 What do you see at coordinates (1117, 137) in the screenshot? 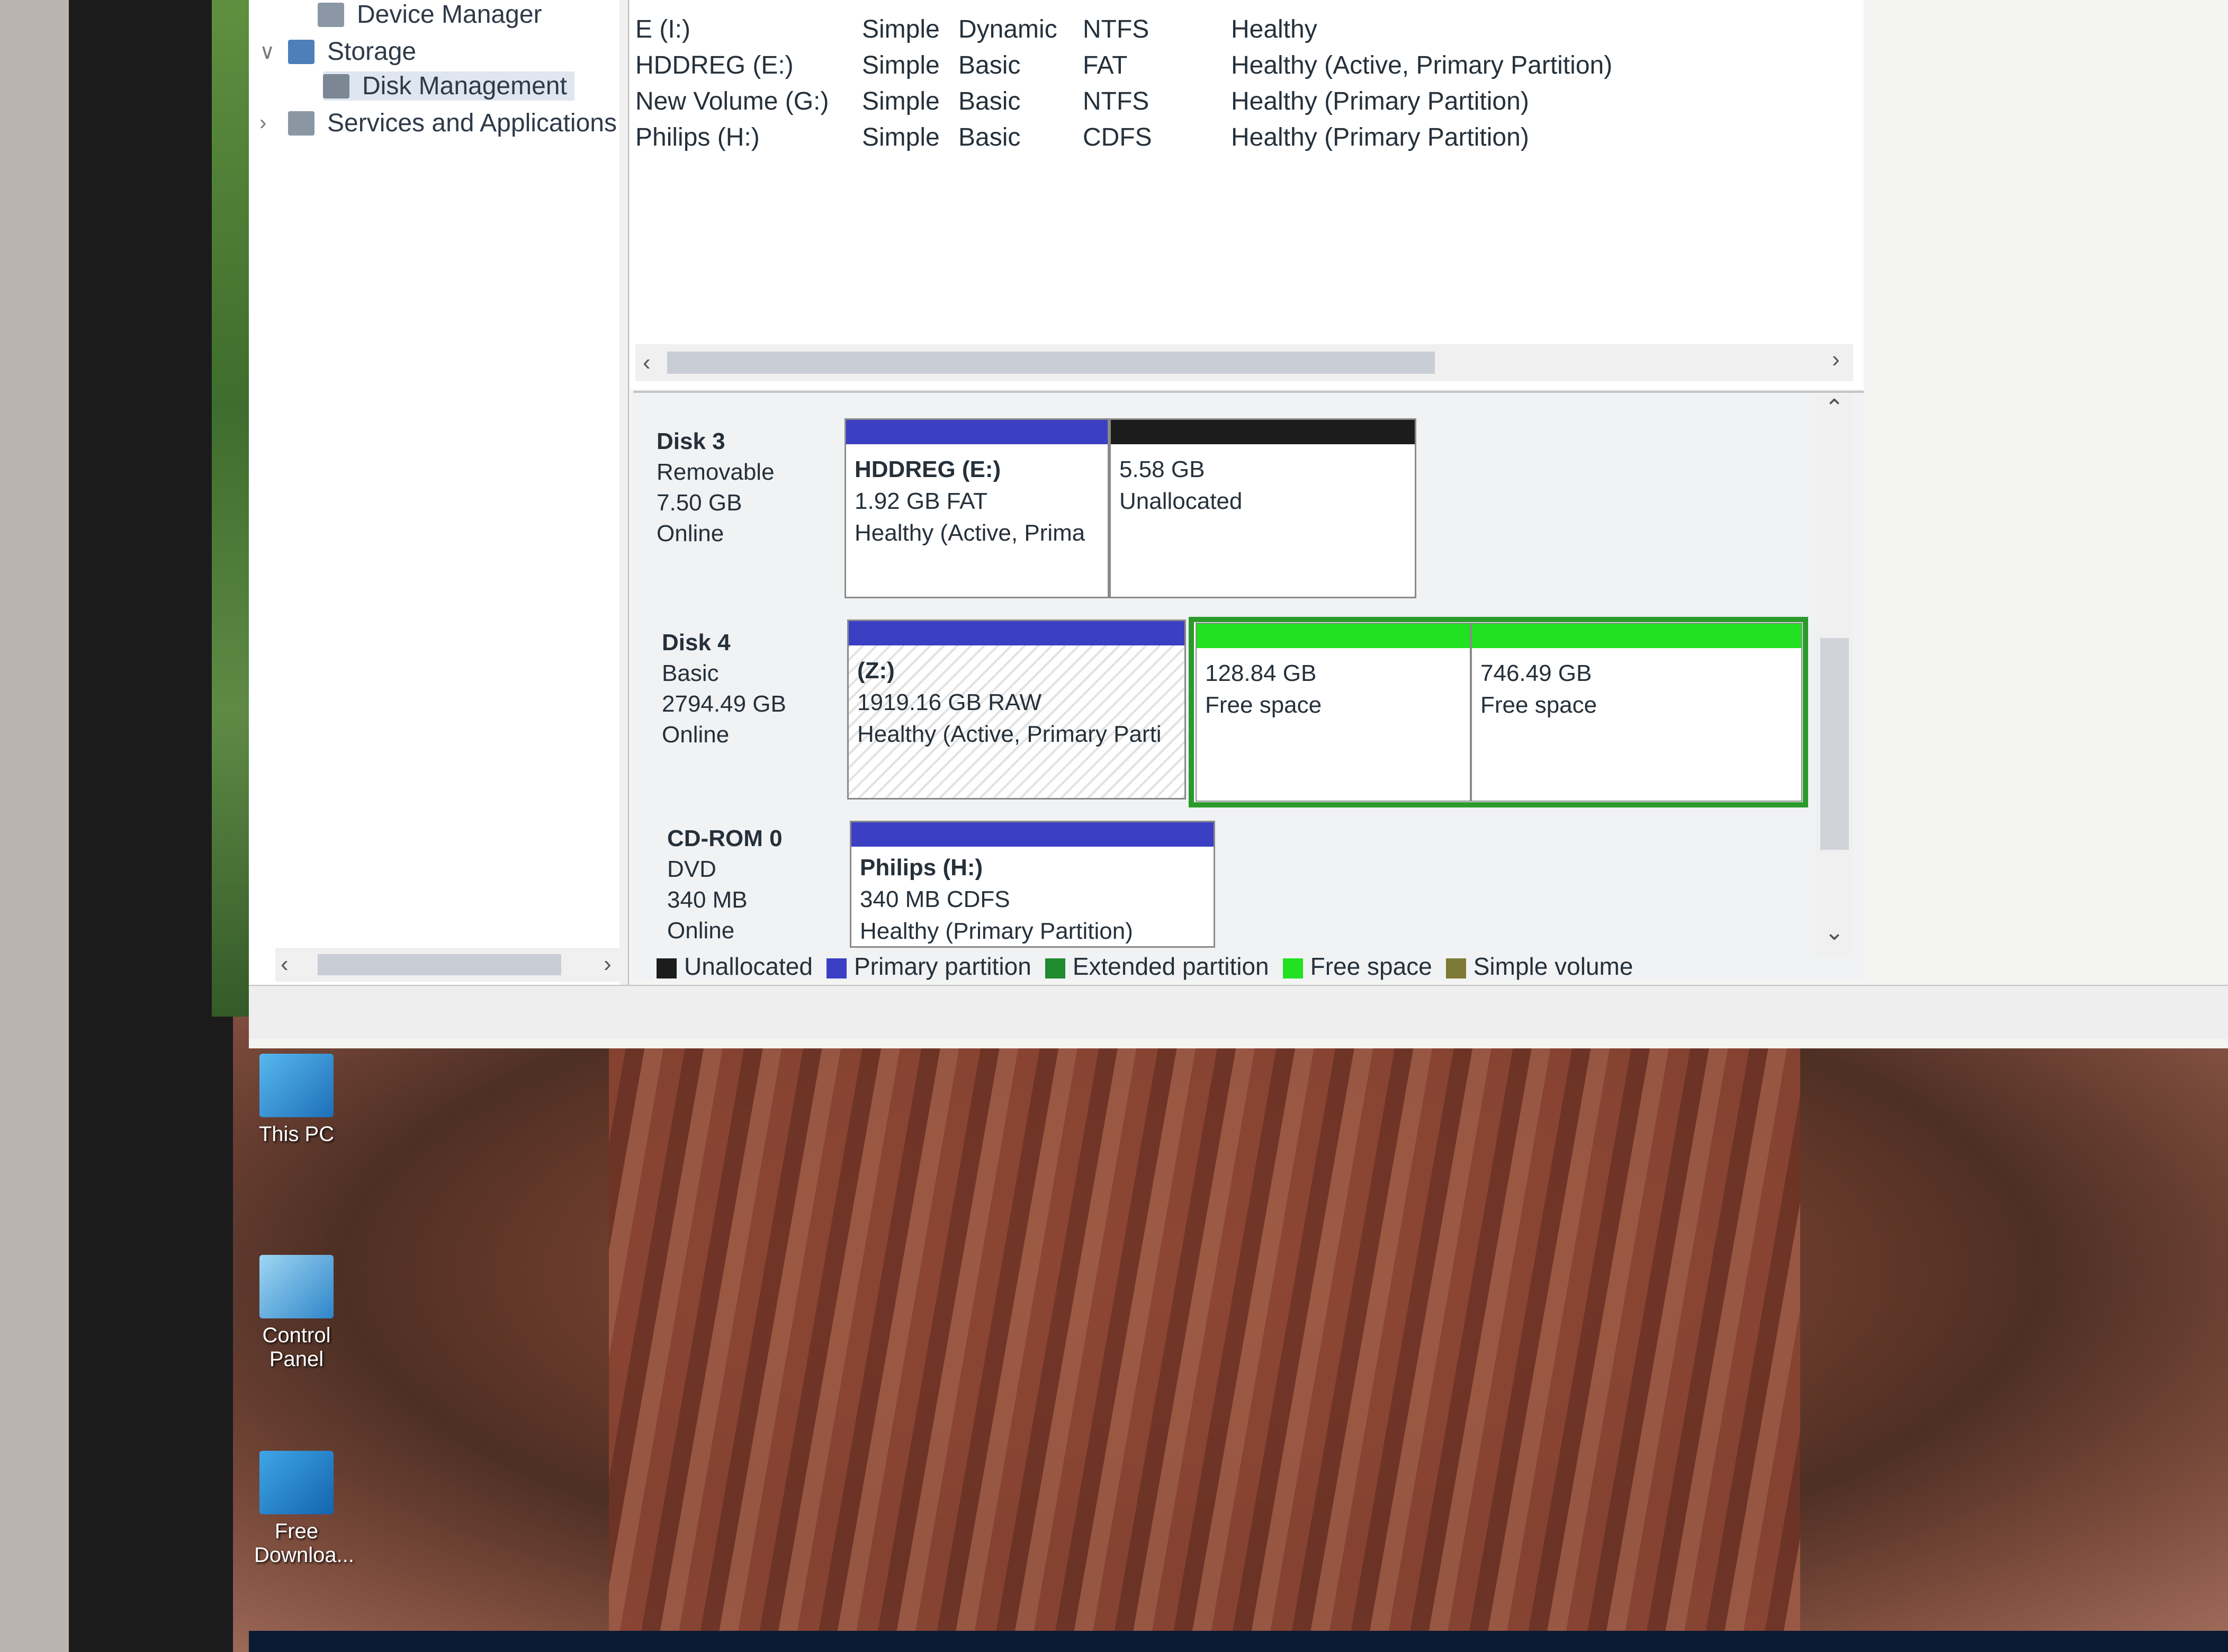
I see `volume-filesystem: CDFS` at bounding box center [1117, 137].